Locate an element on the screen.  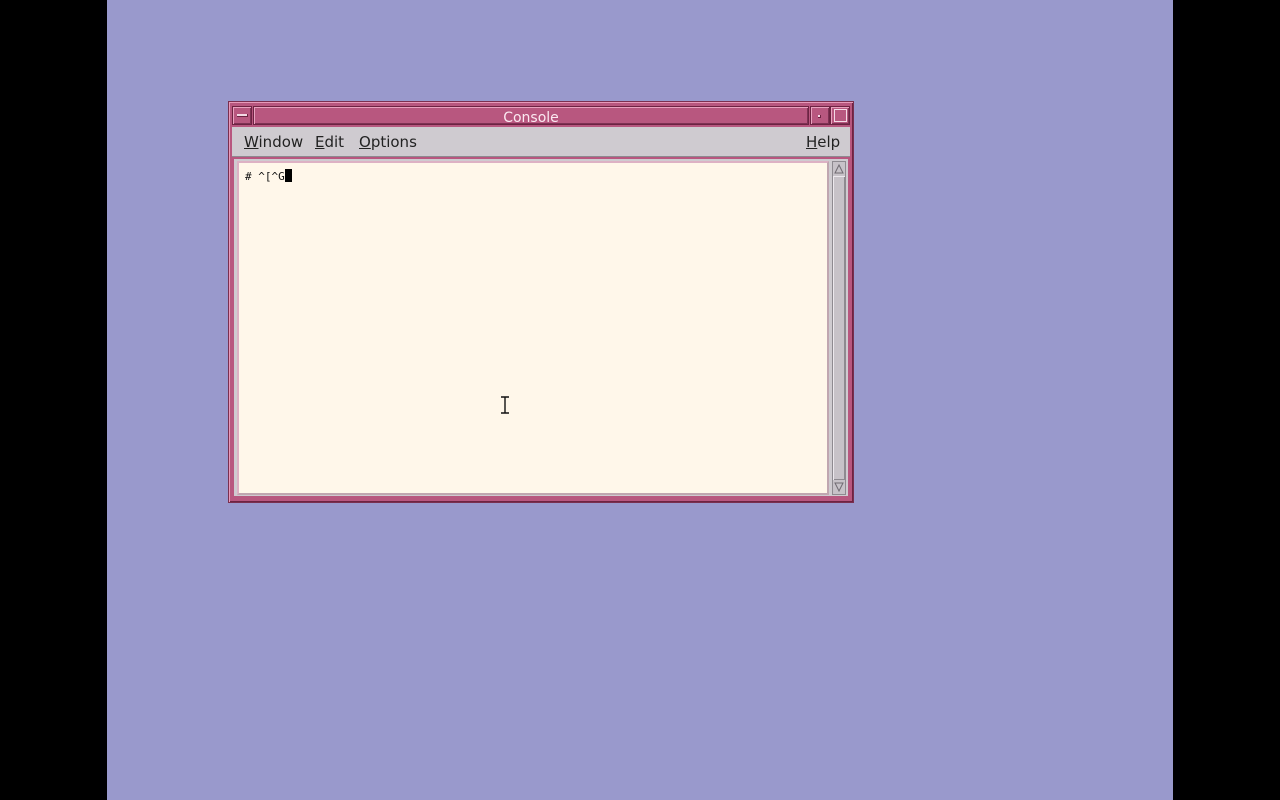
title-area: Console is located at coordinates (531, 116).